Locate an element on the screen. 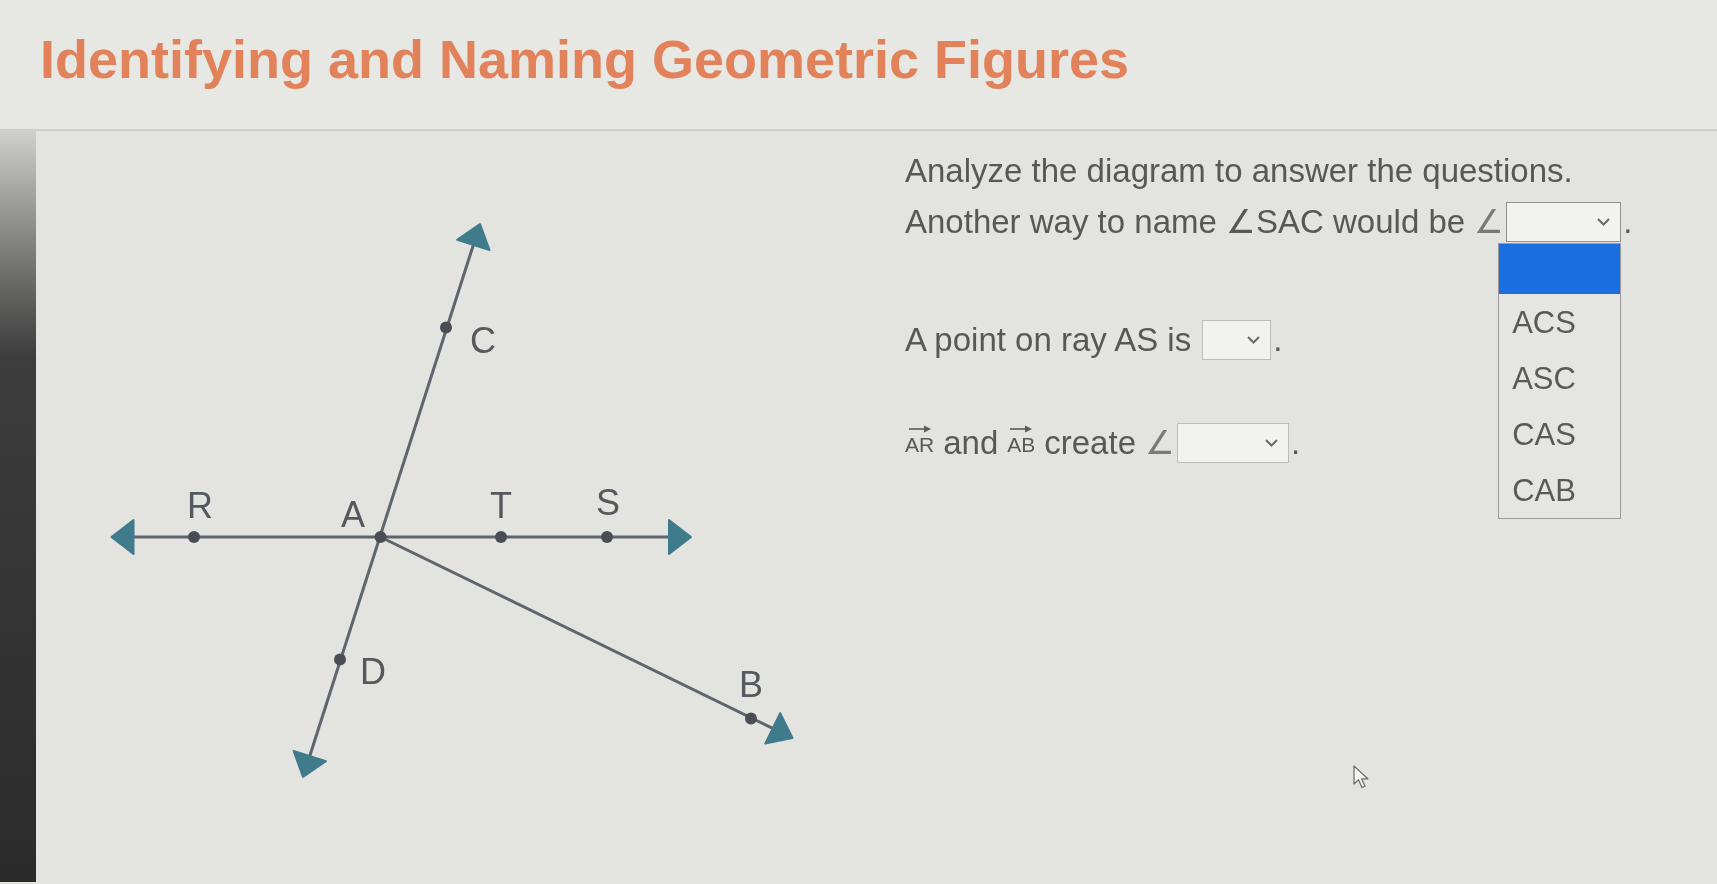 This screenshot has width=1717, height=884. question-text: create is located at coordinates (1090, 443).